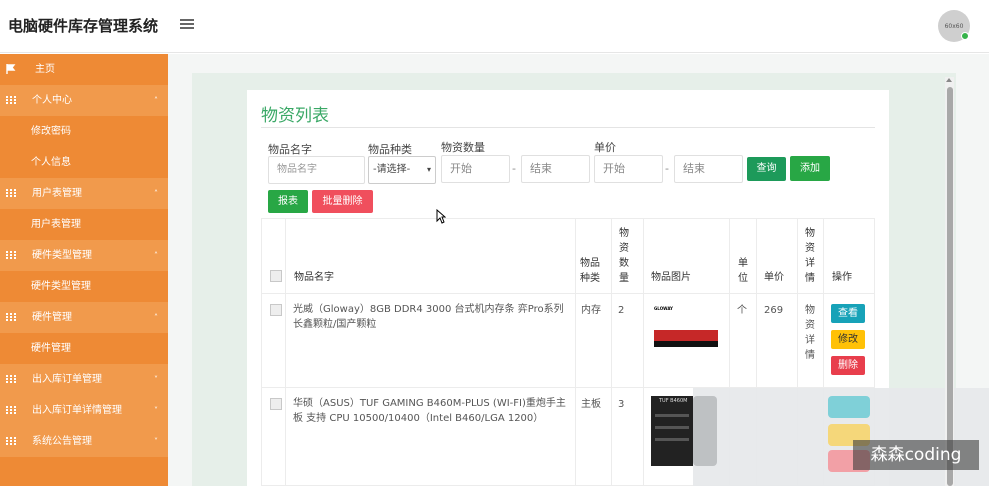  I want to click on sidebar-item-4: 用户表管理, so click(84, 224).